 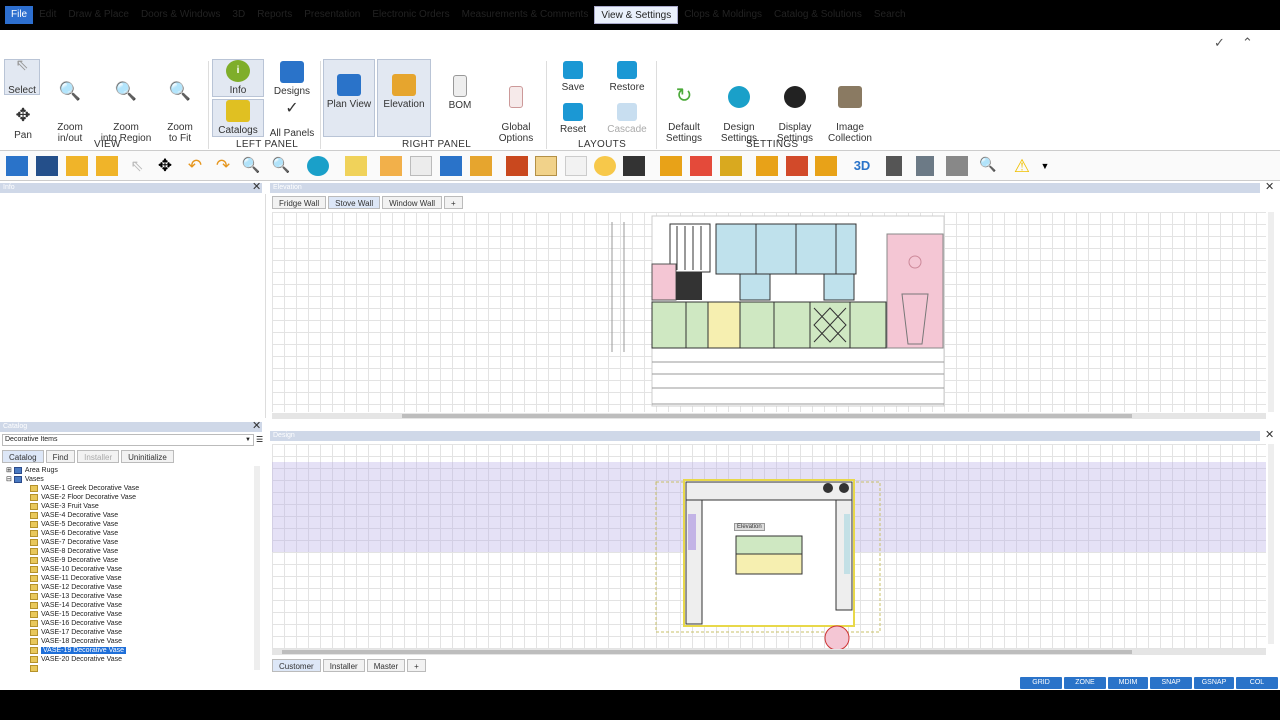 What do you see at coordinates (274, 15) in the screenshot?
I see `menu-reports: Reports` at bounding box center [274, 15].